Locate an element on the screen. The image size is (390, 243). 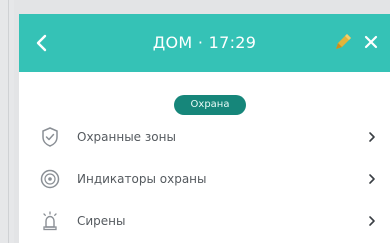
close-button is located at coordinates (371, 42).